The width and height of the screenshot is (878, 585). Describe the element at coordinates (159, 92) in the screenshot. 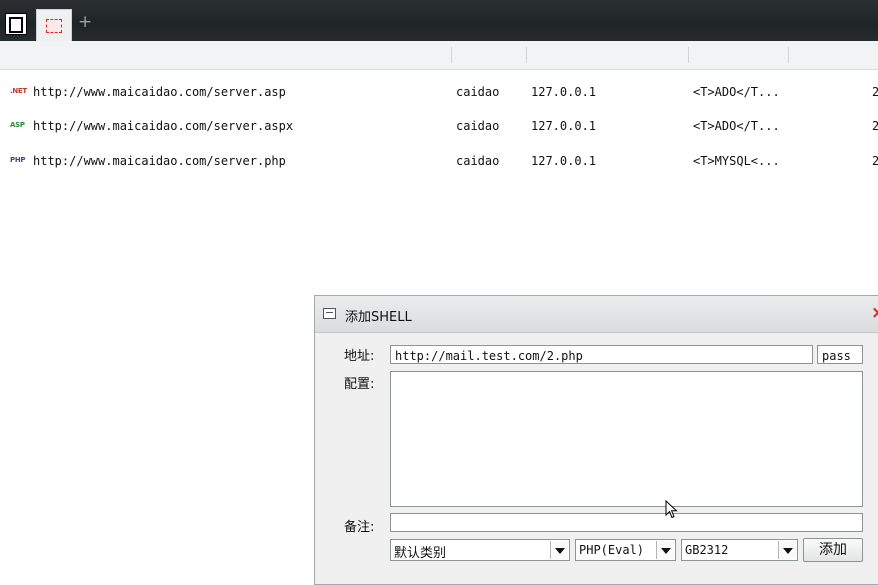

I see `shell-url: http://www.maicaidao.com/server.asp` at that location.